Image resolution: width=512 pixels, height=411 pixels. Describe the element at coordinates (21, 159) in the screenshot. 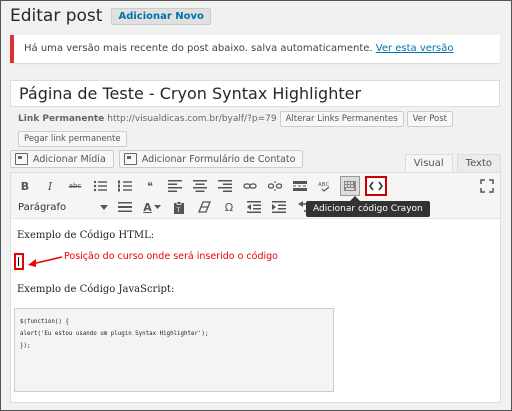

I see `media-icon` at that location.